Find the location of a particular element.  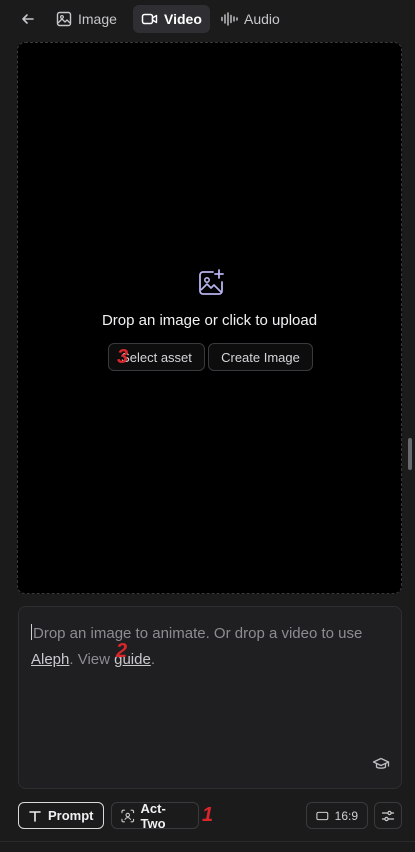

back-button is located at coordinates (28, 19).